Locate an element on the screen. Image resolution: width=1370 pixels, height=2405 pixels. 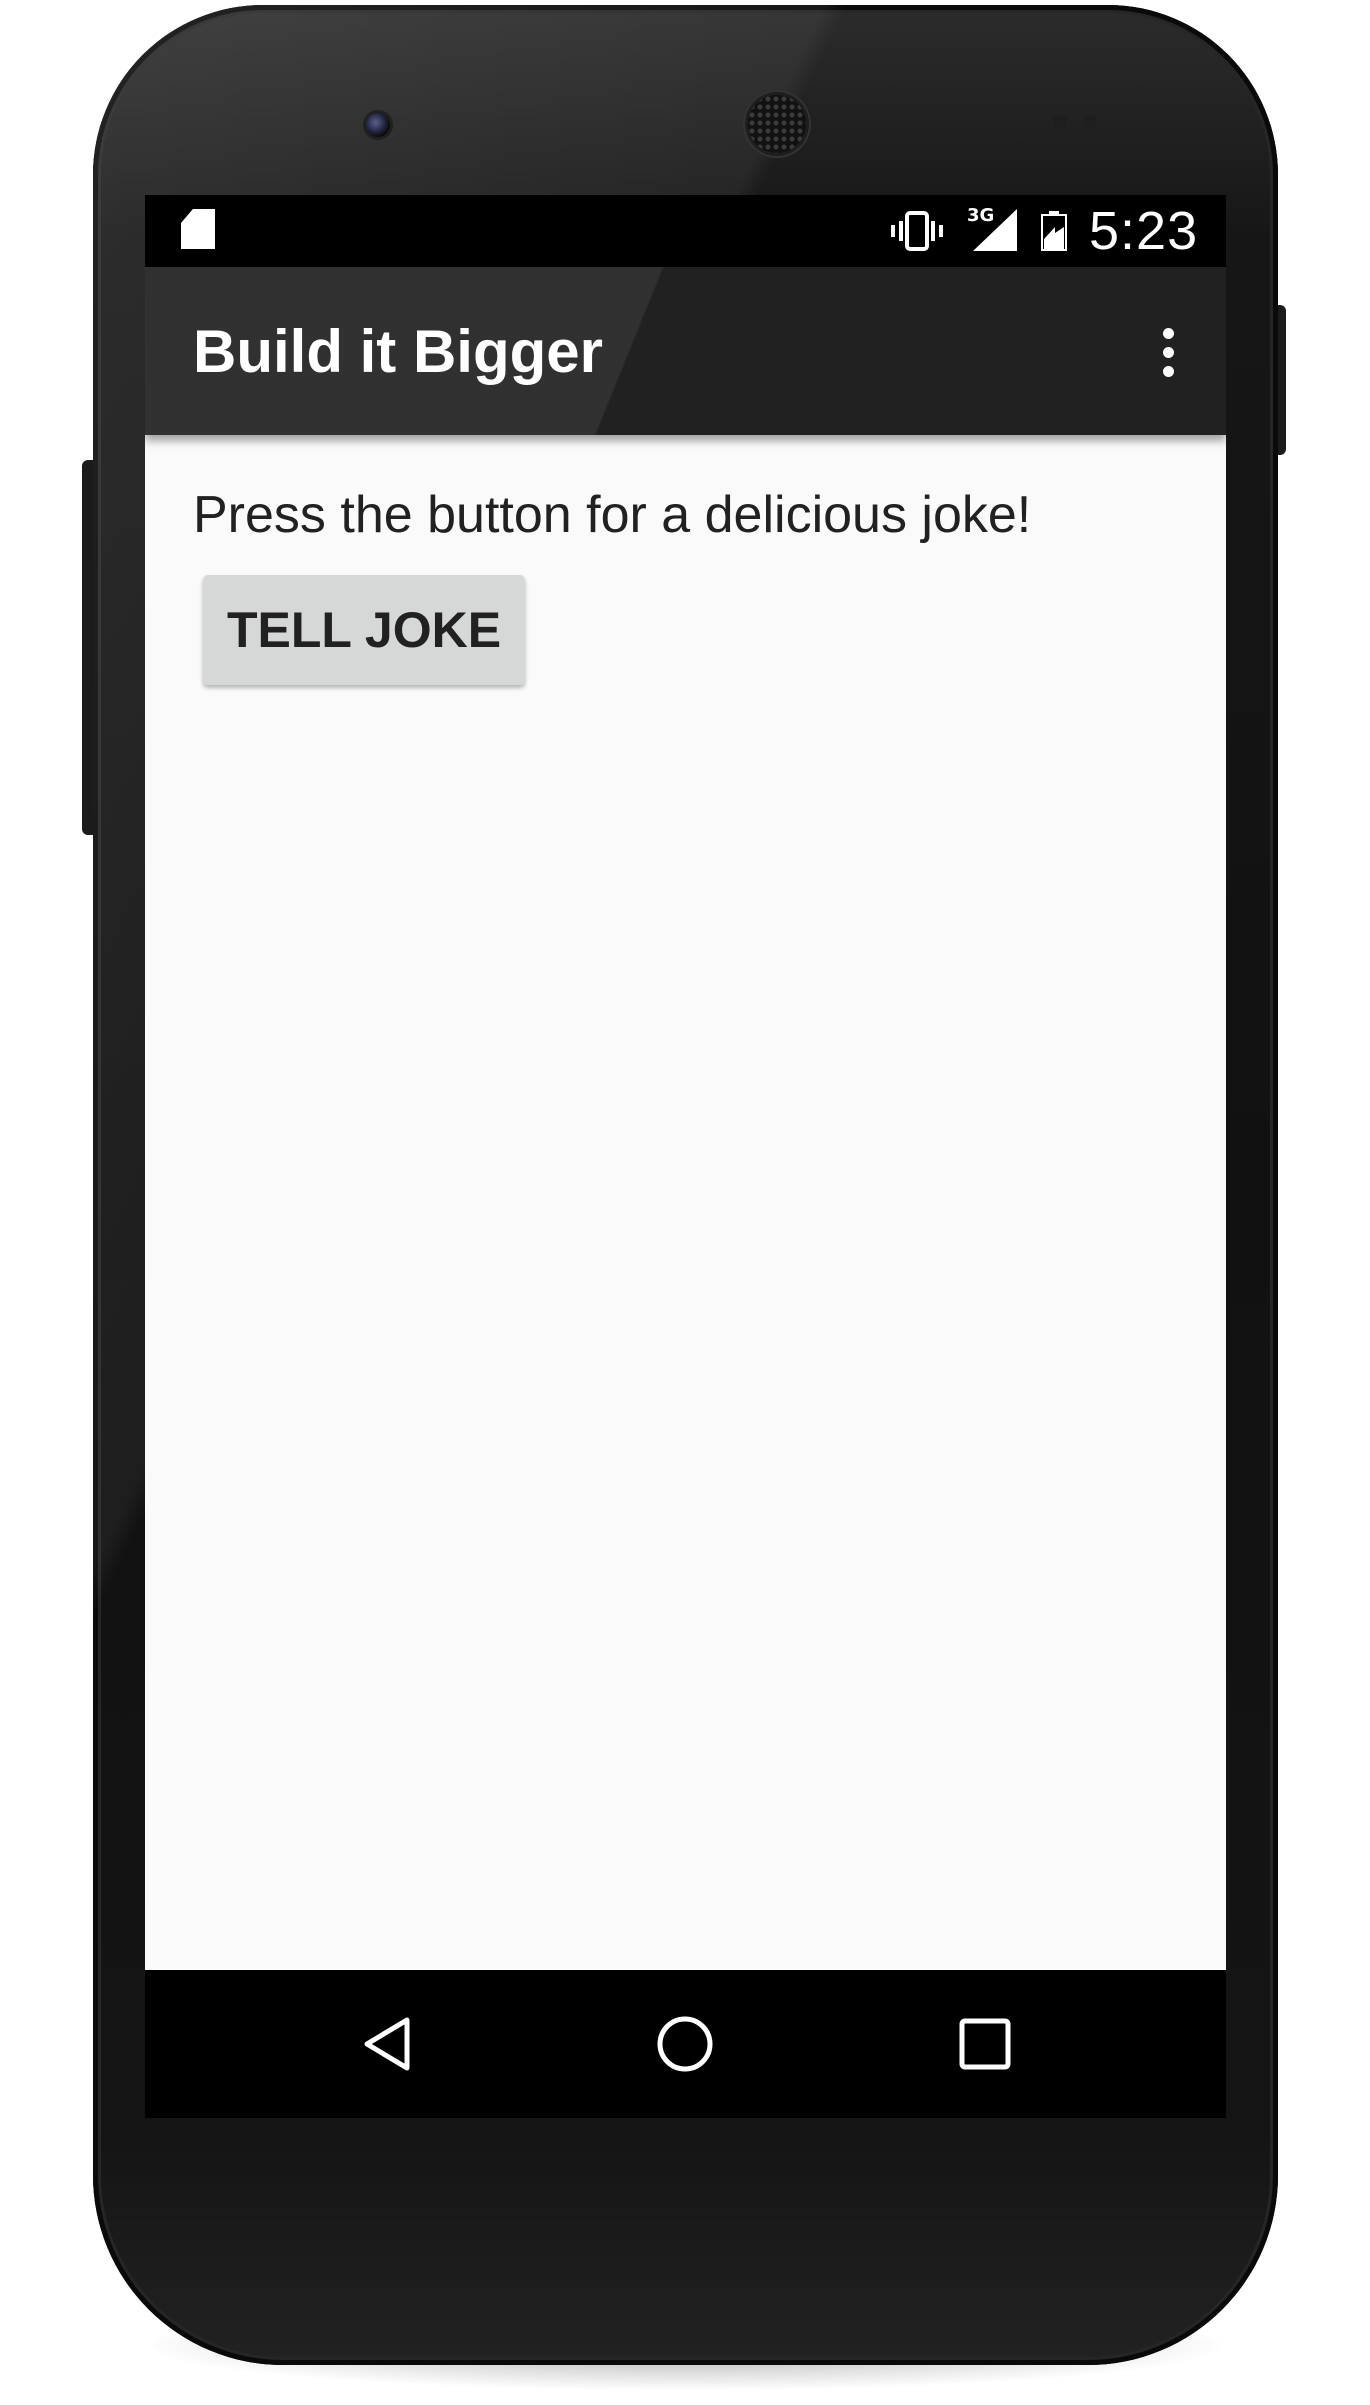
navigation-bar is located at coordinates (685, 2044).